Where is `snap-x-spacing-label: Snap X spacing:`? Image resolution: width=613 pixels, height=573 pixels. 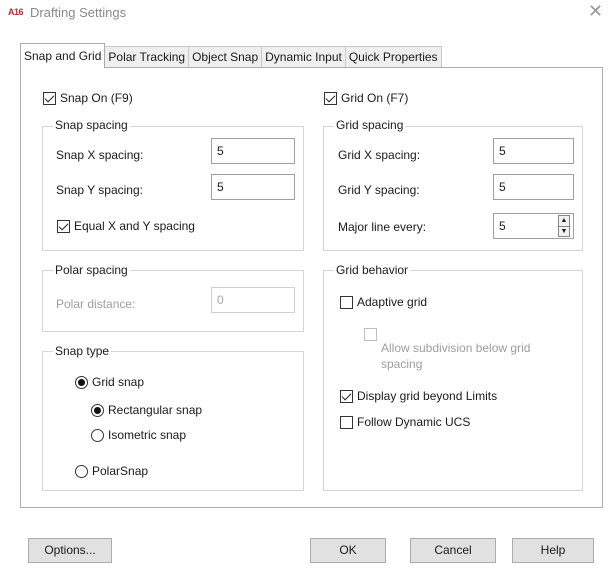 snap-x-spacing-label: Snap X spacing: is located at coordinates (100, 155).